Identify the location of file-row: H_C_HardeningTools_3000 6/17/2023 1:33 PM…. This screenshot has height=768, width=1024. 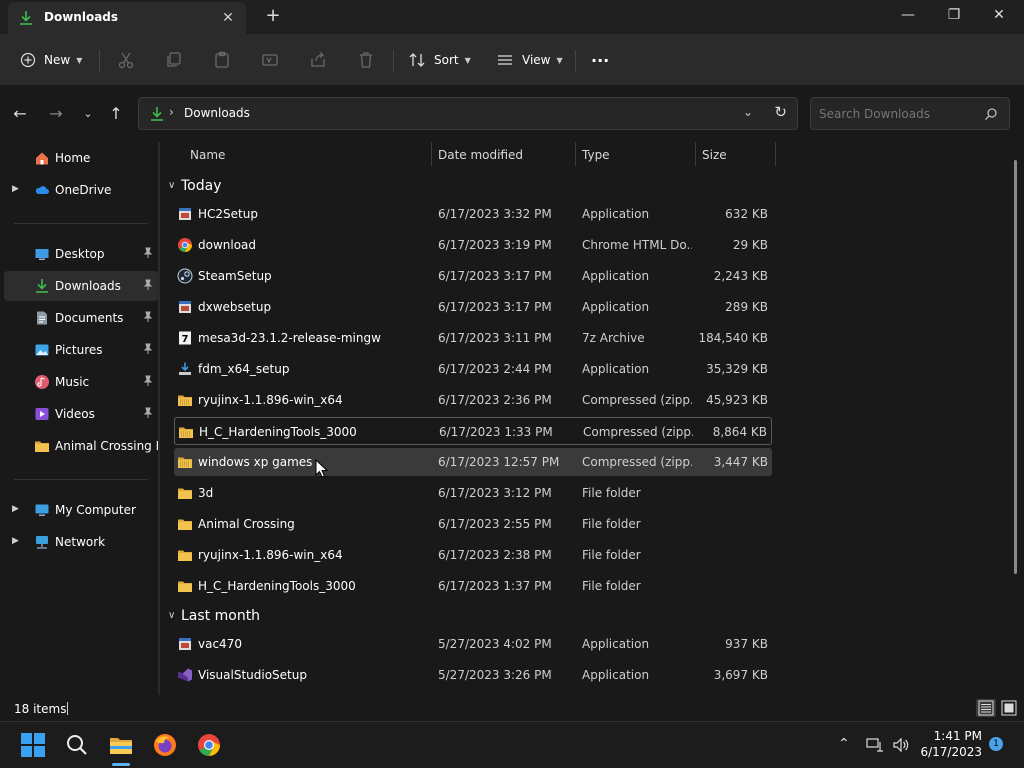
(473, 431).